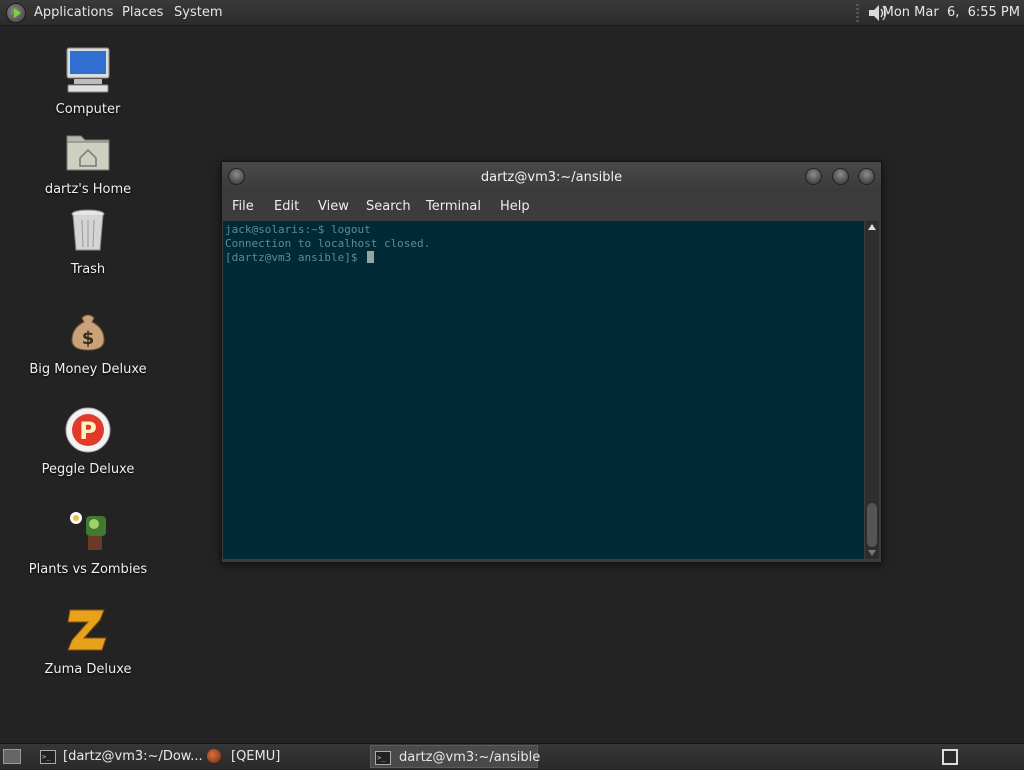 This screenshot has width=1024, height=770. What do you see at coordinates (87, 630) in the screenshot?
I see `zuma-icon` at bounding box center [87, 630].